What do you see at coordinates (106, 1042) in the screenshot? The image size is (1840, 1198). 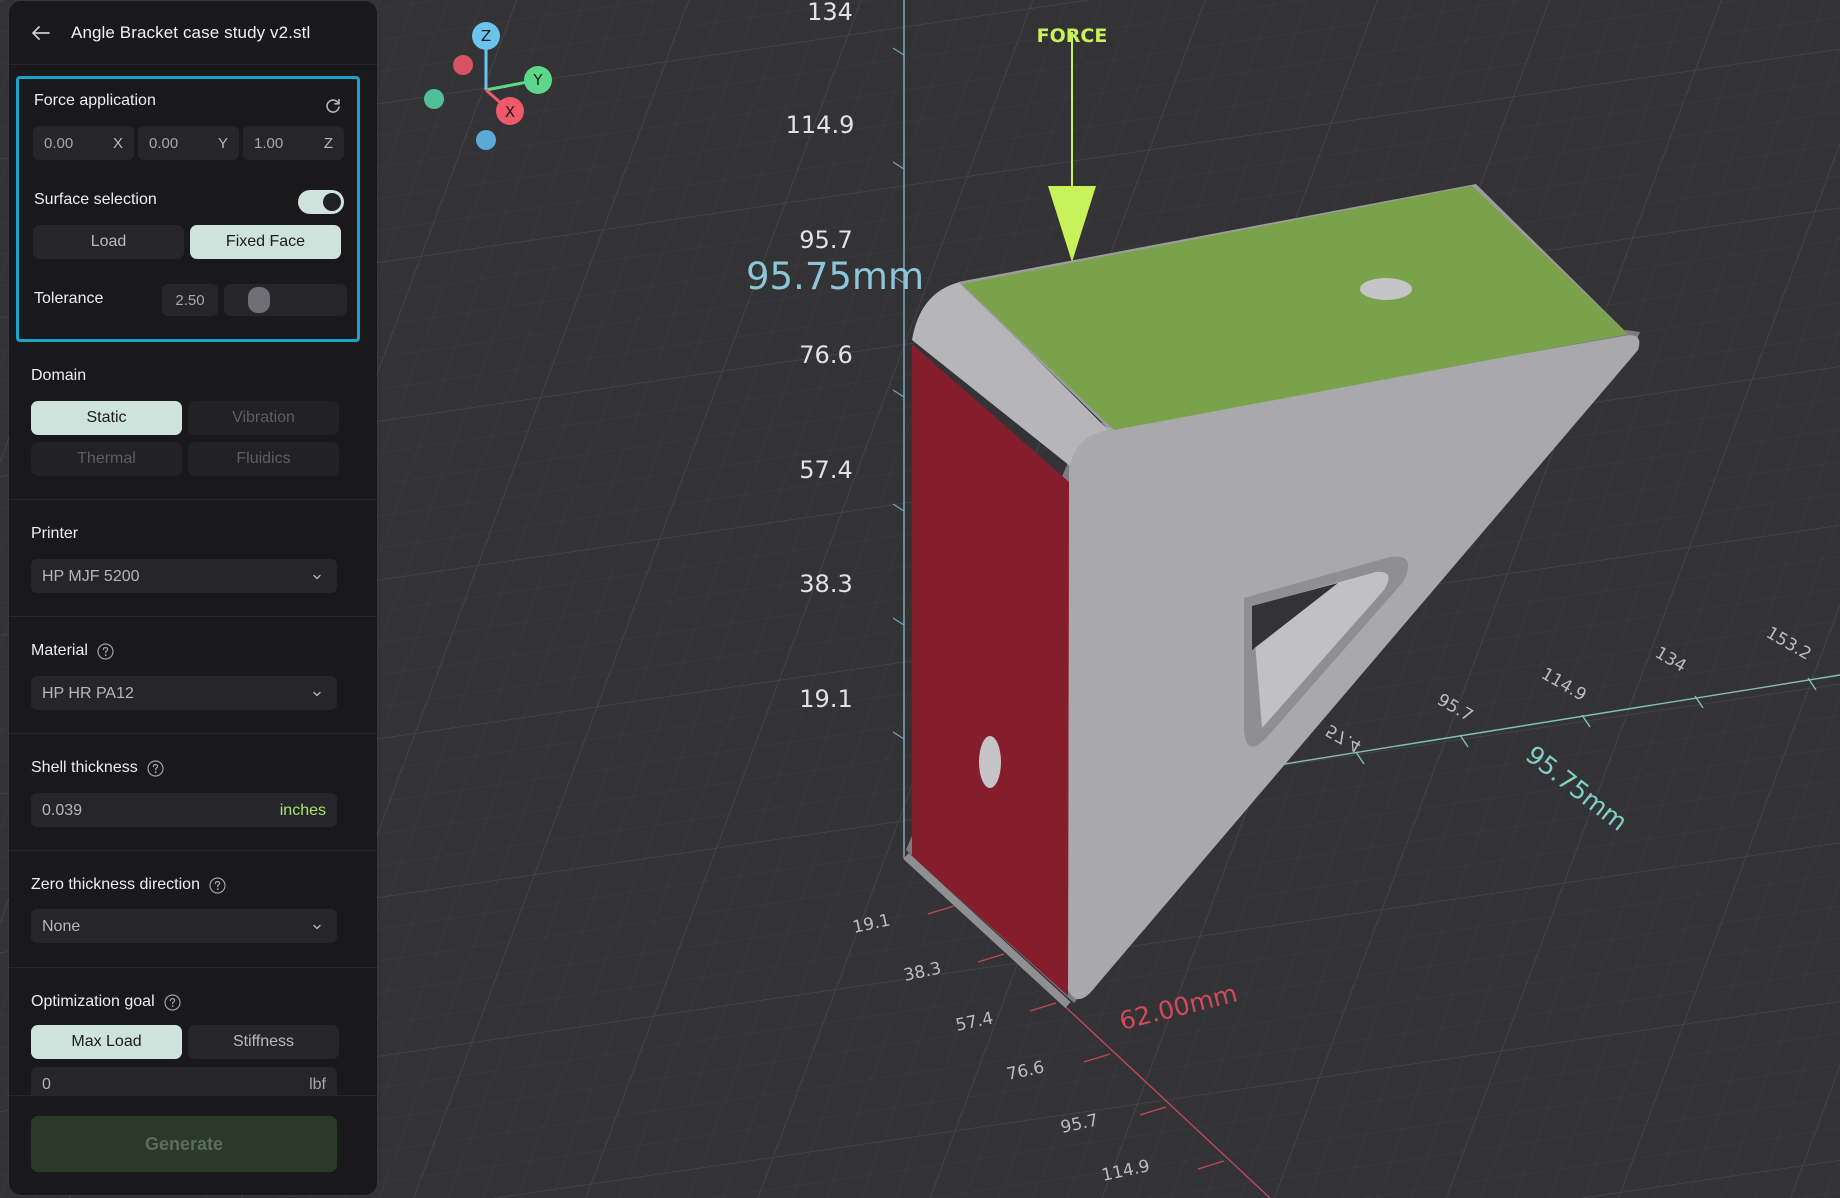 I see `max-load-button: Max Load` at bounding box center [106, 1042].